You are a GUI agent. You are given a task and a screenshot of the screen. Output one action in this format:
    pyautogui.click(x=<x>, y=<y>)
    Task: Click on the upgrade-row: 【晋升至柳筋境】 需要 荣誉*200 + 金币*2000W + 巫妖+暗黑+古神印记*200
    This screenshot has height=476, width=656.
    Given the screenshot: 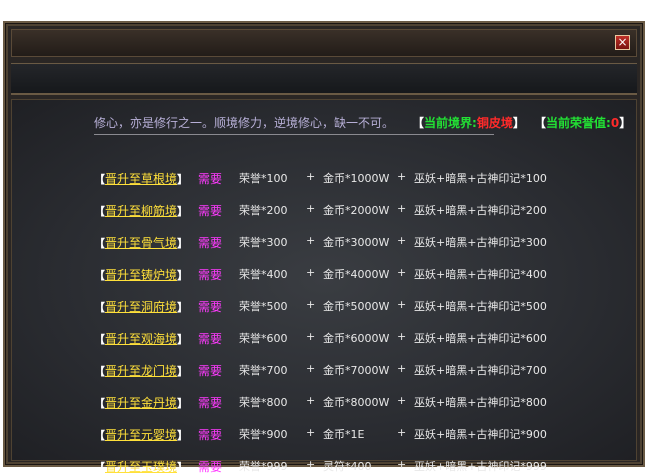 What is the action you would take?
    pyautogui.click(x=320, y=210)
    